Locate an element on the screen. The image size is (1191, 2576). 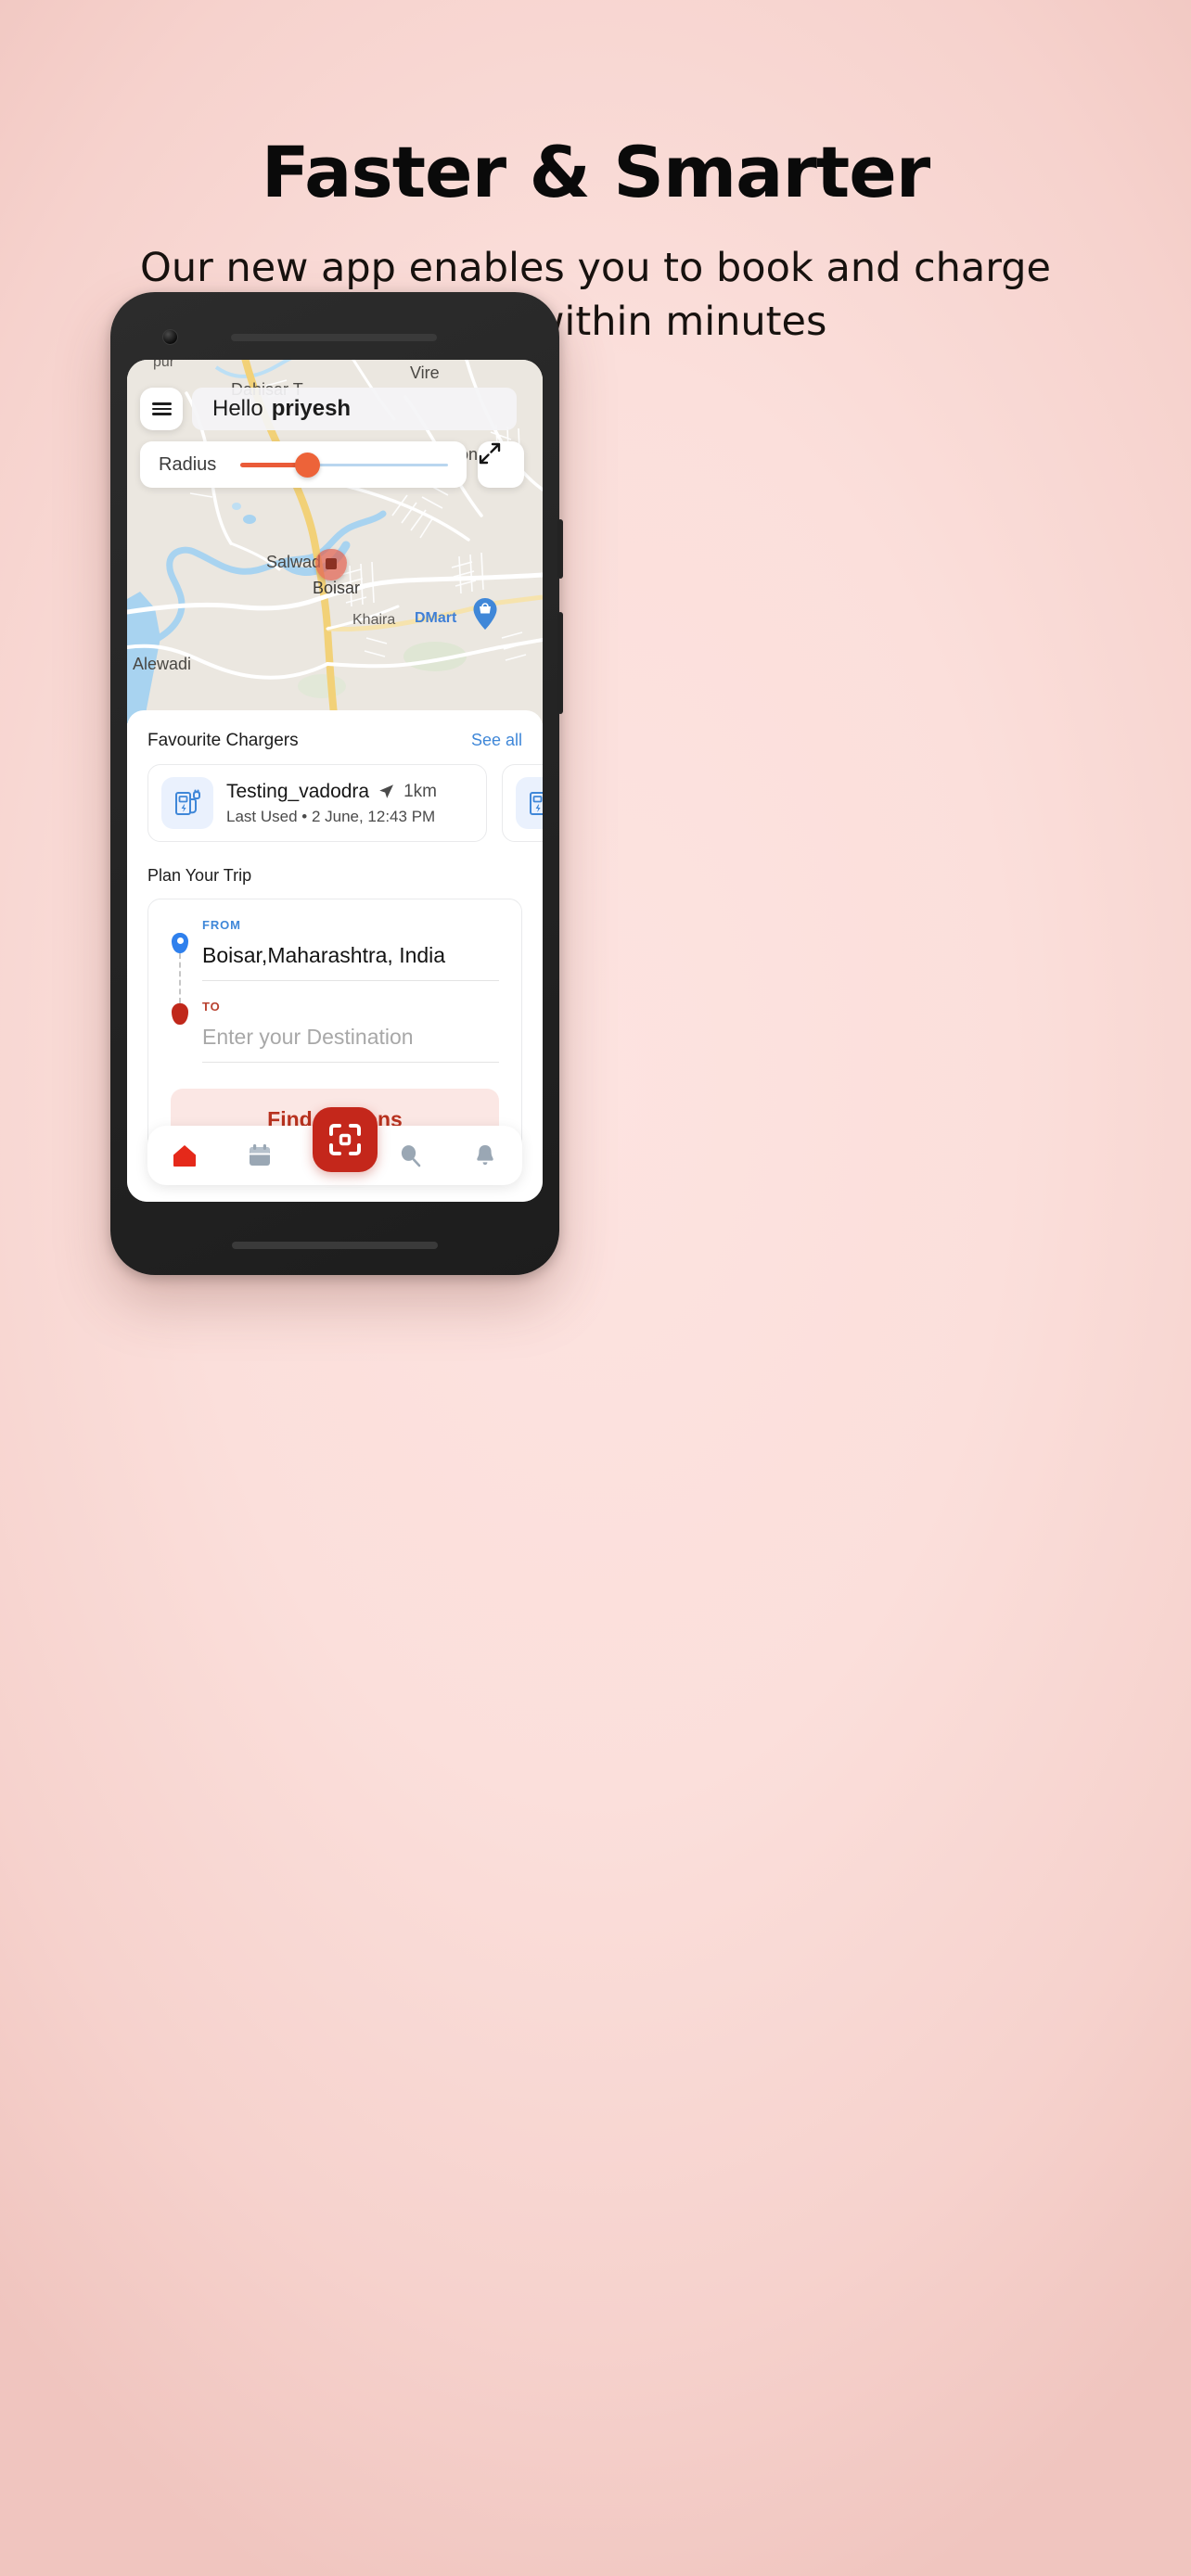
calendar-icon is located at coordinates (260, 1155).